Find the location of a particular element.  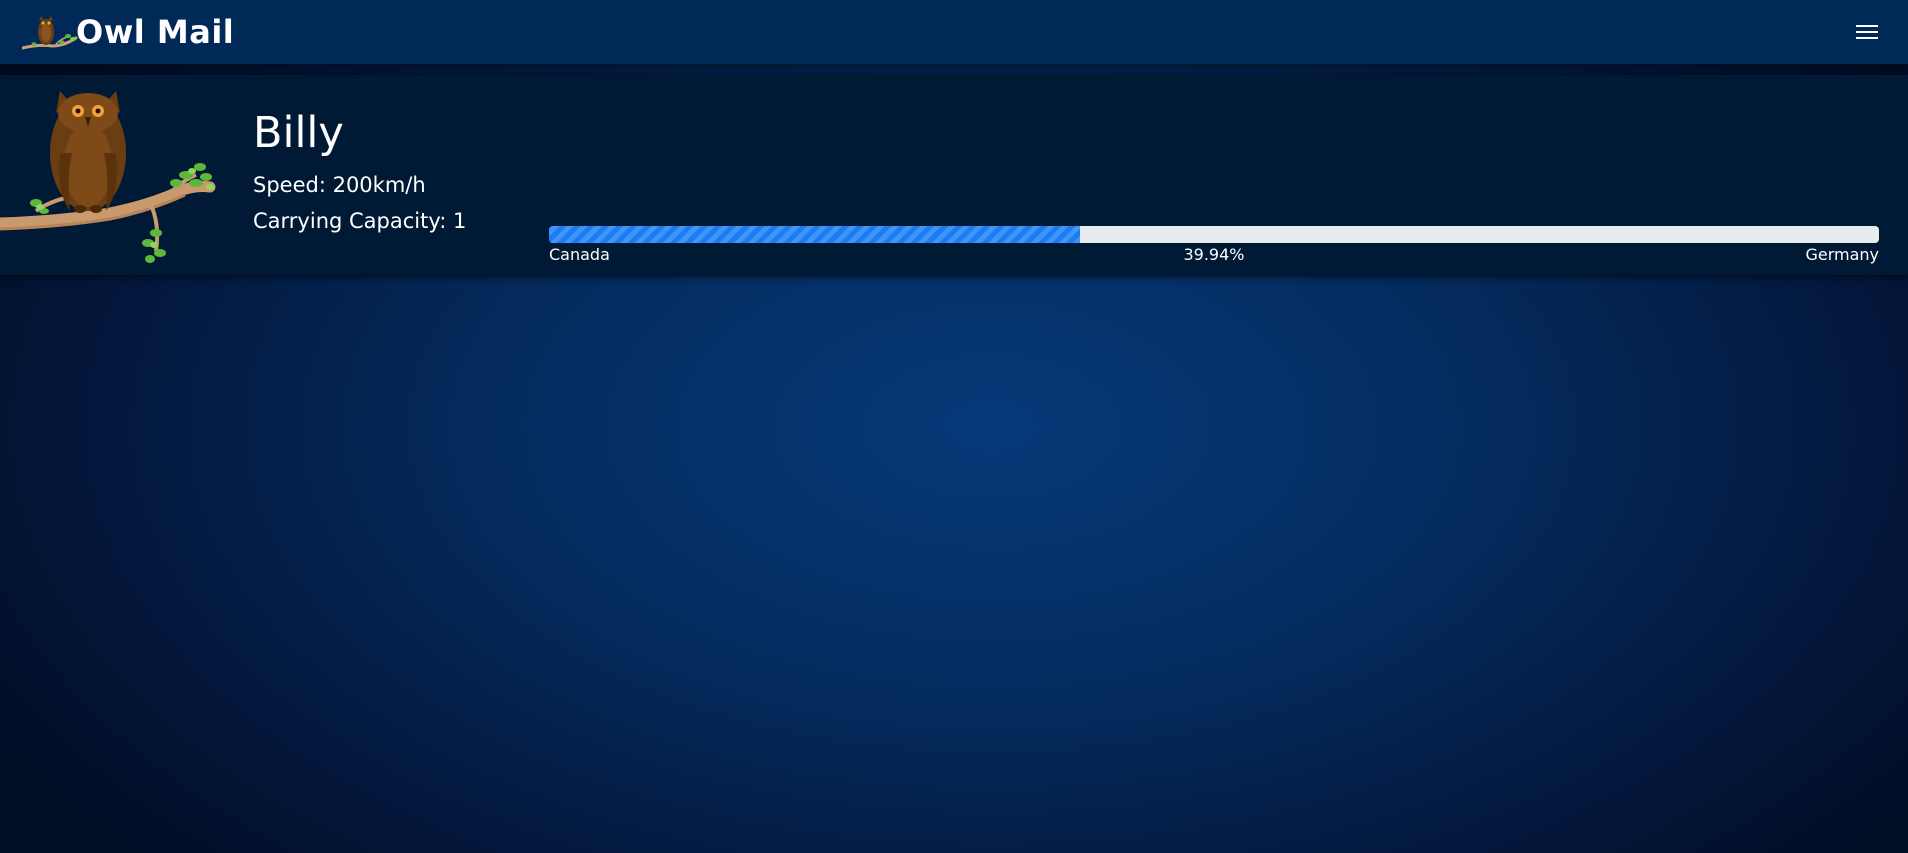

hamburger-menu-icon is located at coordinates (1867, 32).